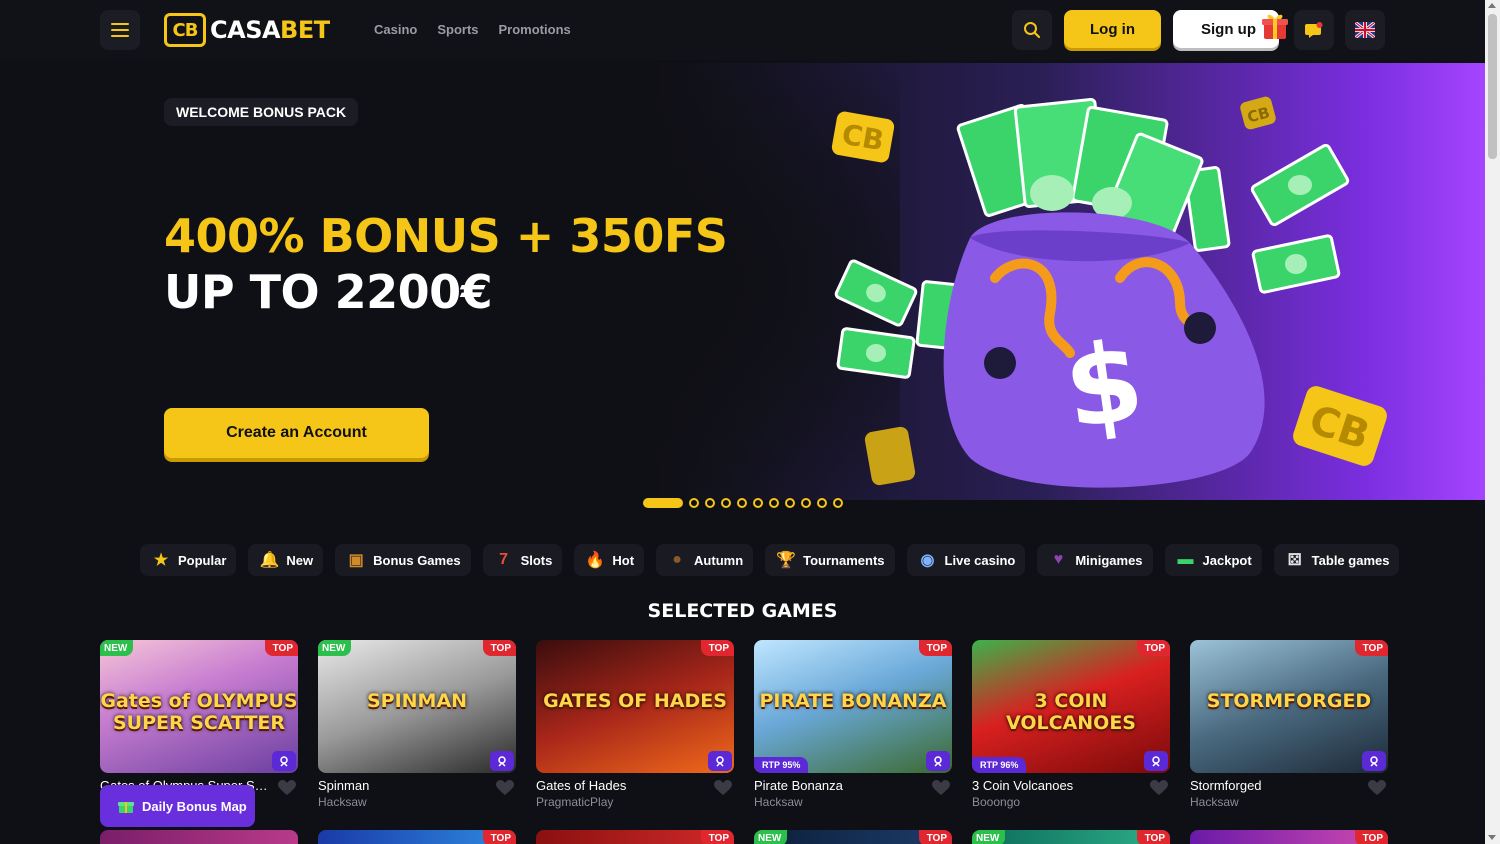  I want to click on game-thumbnail: Gates of OLYMPUS SUPER SCATTER NEW TOP, so click(199, 706).